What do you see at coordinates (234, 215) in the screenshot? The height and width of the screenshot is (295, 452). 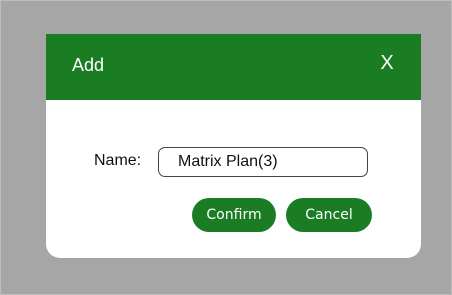 I see `confirm-button: Confirm` at bounding box center [234, 215].